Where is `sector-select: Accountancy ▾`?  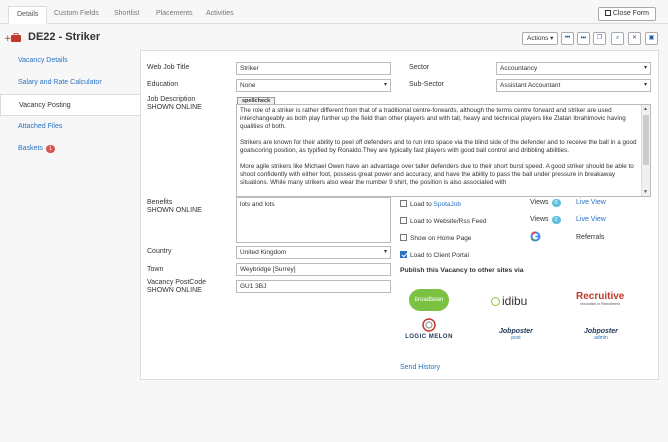 sector-select: Accountancy ▾ is located at coordinates (573, 68).